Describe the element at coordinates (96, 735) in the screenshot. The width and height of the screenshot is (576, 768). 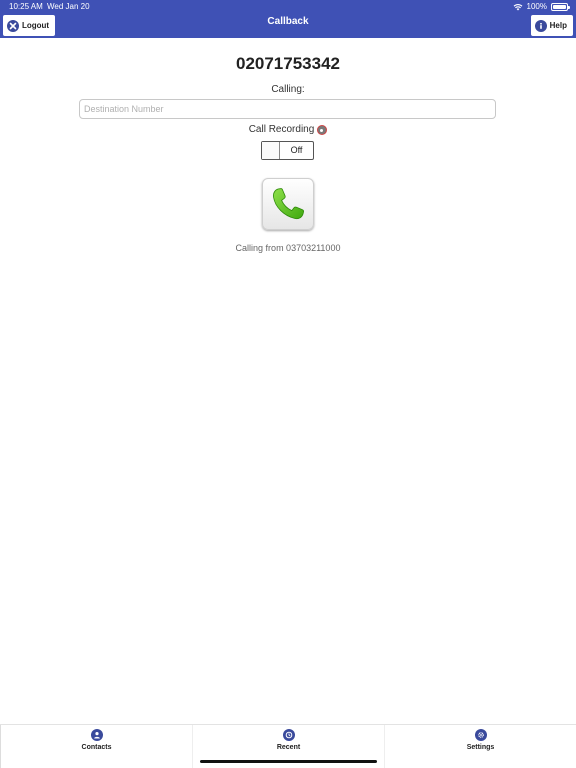
I see `person-icon` at that location.